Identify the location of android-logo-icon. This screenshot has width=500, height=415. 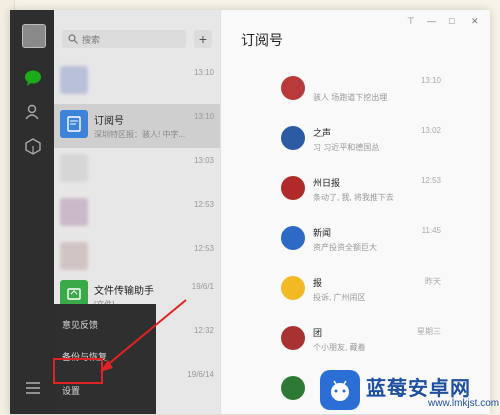
(340, 390).